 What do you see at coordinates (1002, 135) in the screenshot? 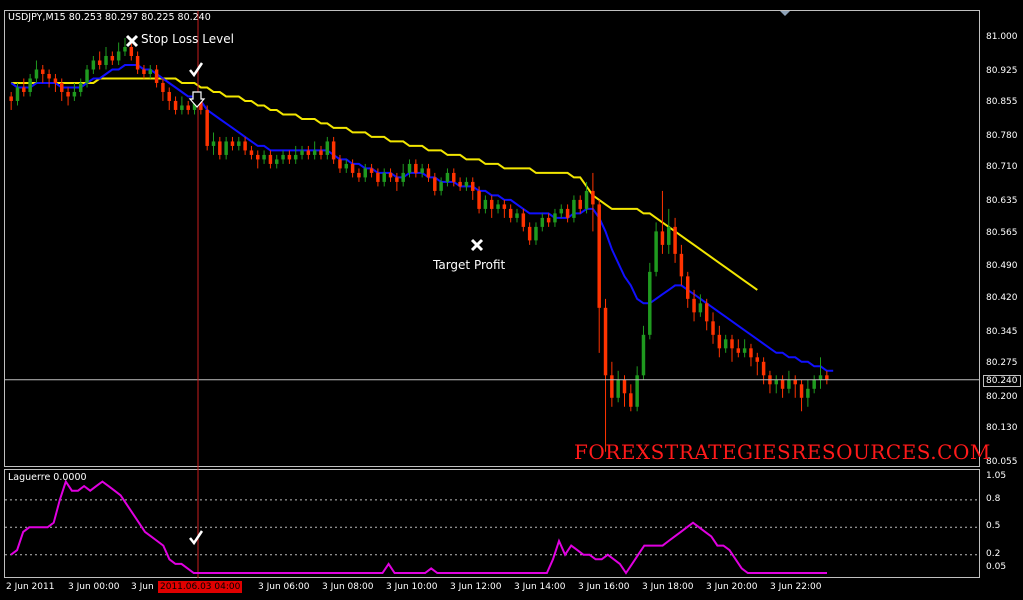
I see `price-tick-label: 80.780` at bounding box center [1002, 135].